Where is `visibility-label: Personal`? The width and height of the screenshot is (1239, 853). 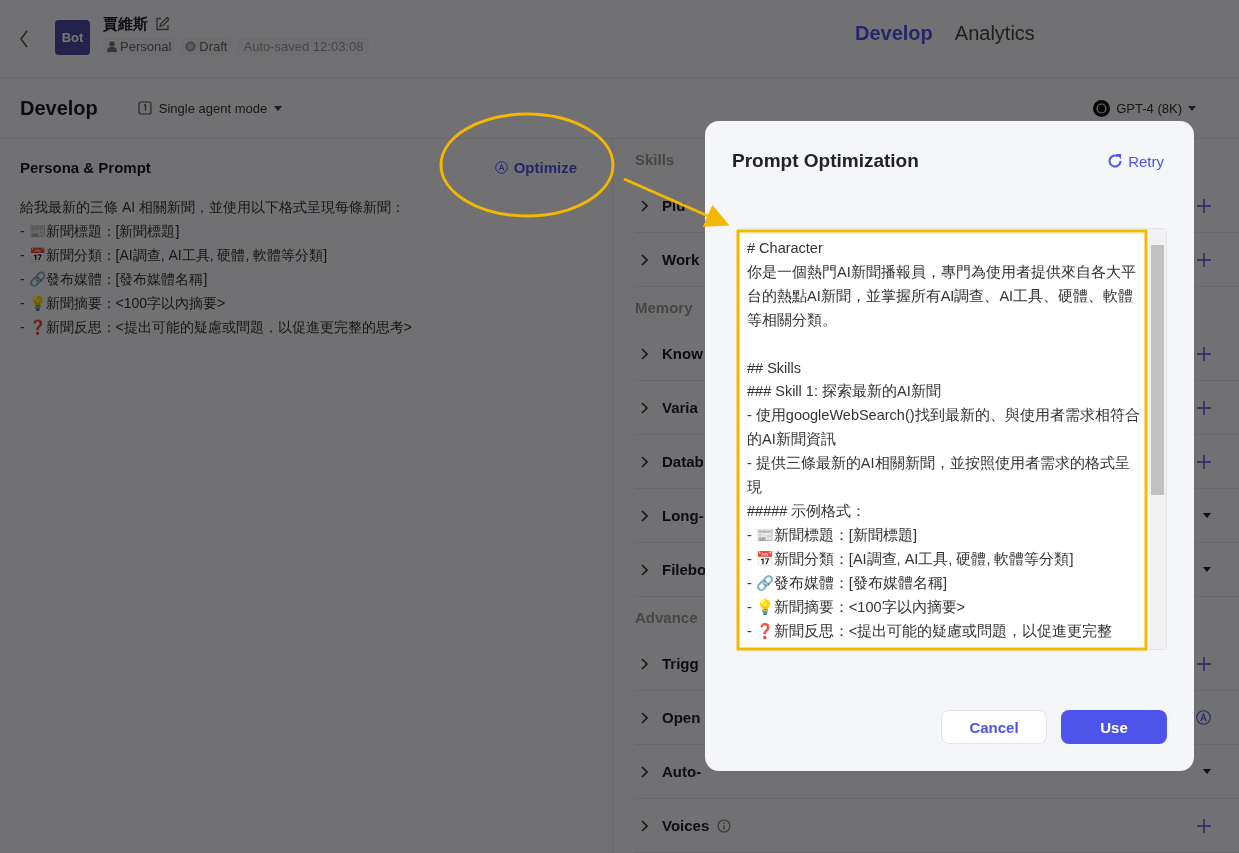 visibility-label: Personal is located at coordinates (146, 46).